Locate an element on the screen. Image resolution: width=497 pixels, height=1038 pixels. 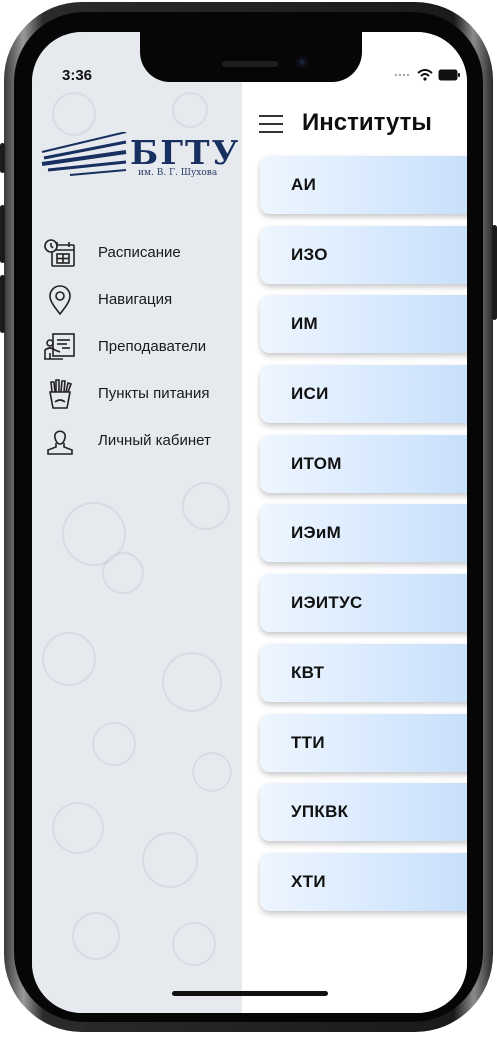
institute-label: ИЗО is located at coordinates (309, 254).